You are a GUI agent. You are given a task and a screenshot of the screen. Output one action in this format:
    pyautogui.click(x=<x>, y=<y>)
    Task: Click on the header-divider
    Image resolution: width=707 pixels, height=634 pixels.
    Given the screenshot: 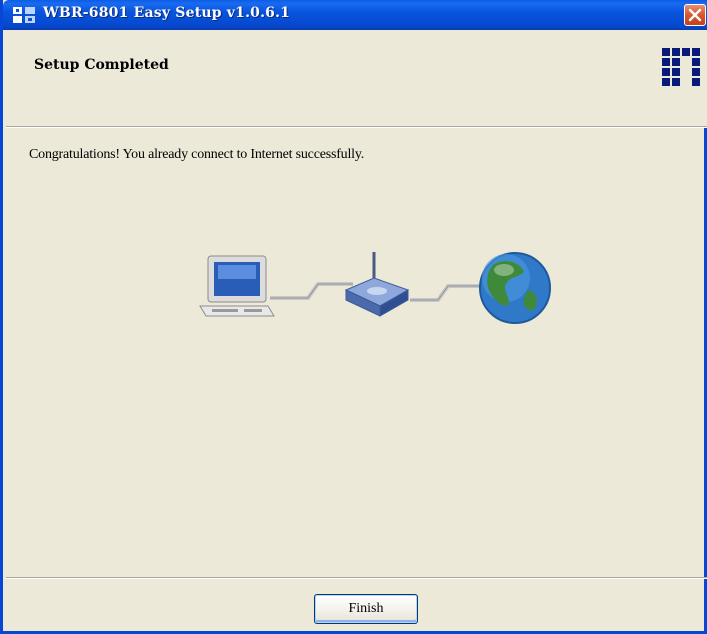 What is the action you would take?
    pyautogui.click(x=356, y=127)
    